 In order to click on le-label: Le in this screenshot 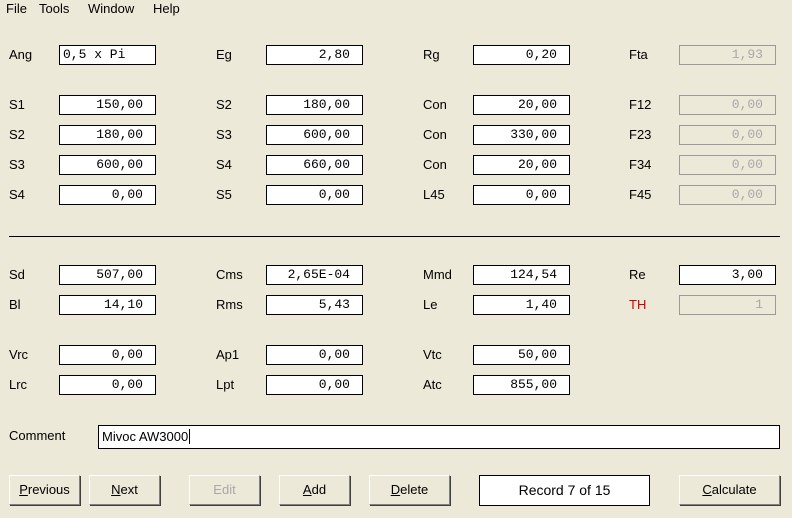, I will do `click(430, 304)`.